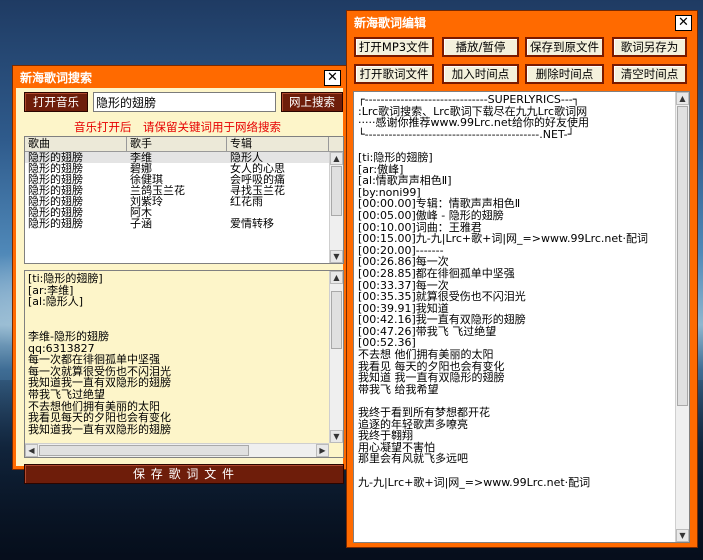 The image size is (703, 560). What do you see at coordinates (480, 47) in the screenshot?
I see `play-pause-button: 播放/暂停` at bounding box center [480, 47].